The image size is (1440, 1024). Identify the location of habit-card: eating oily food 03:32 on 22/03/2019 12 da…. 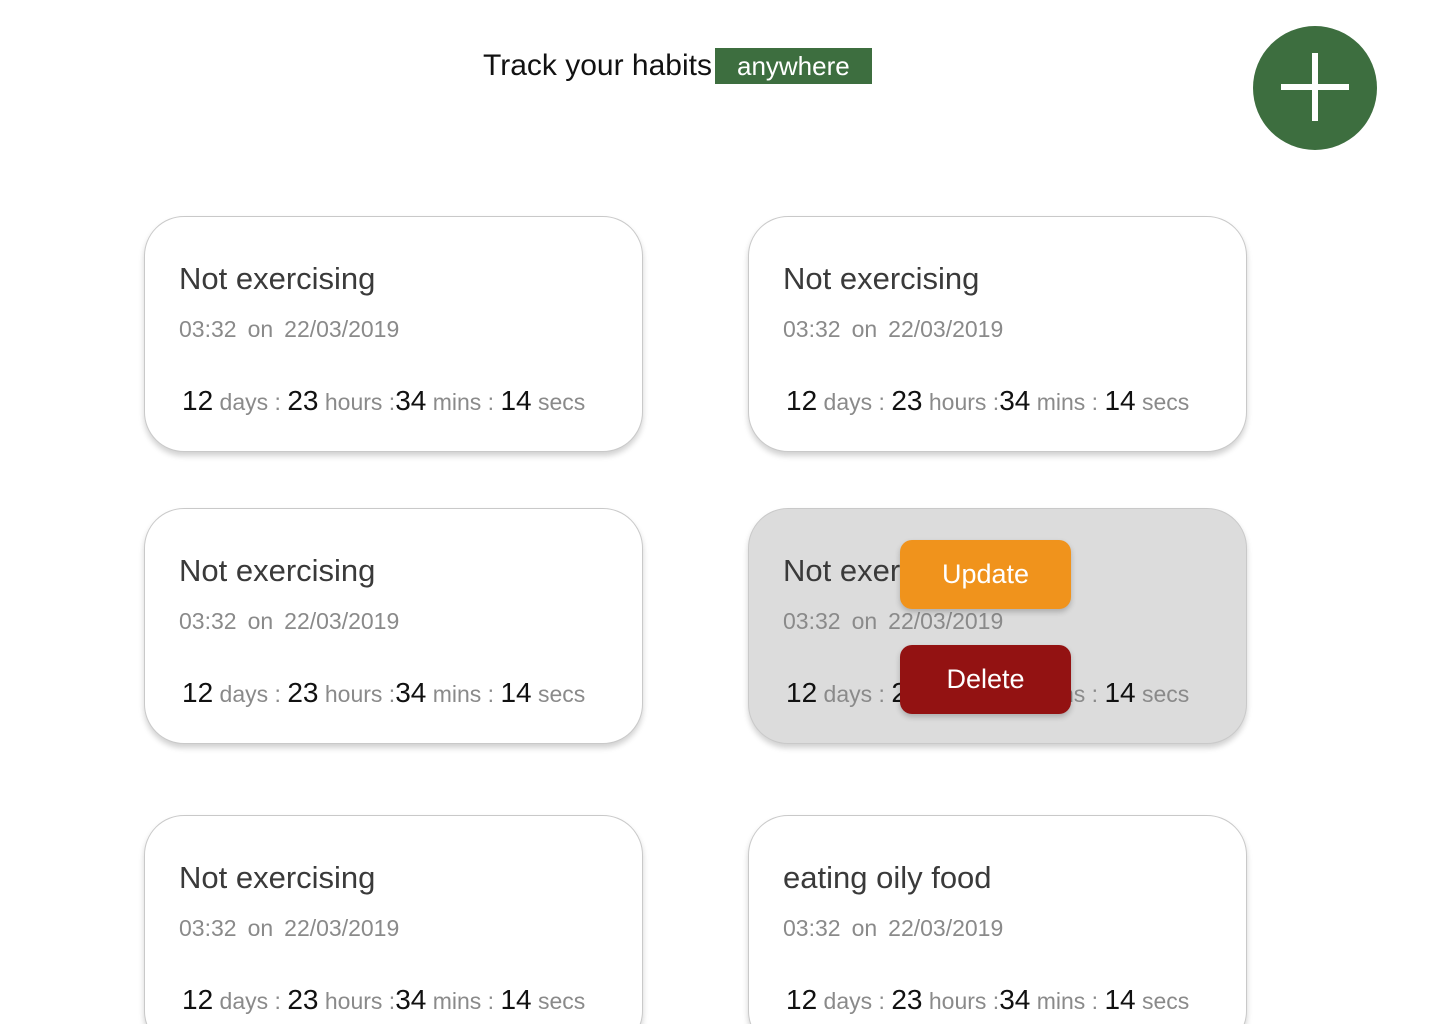
(997, 919).